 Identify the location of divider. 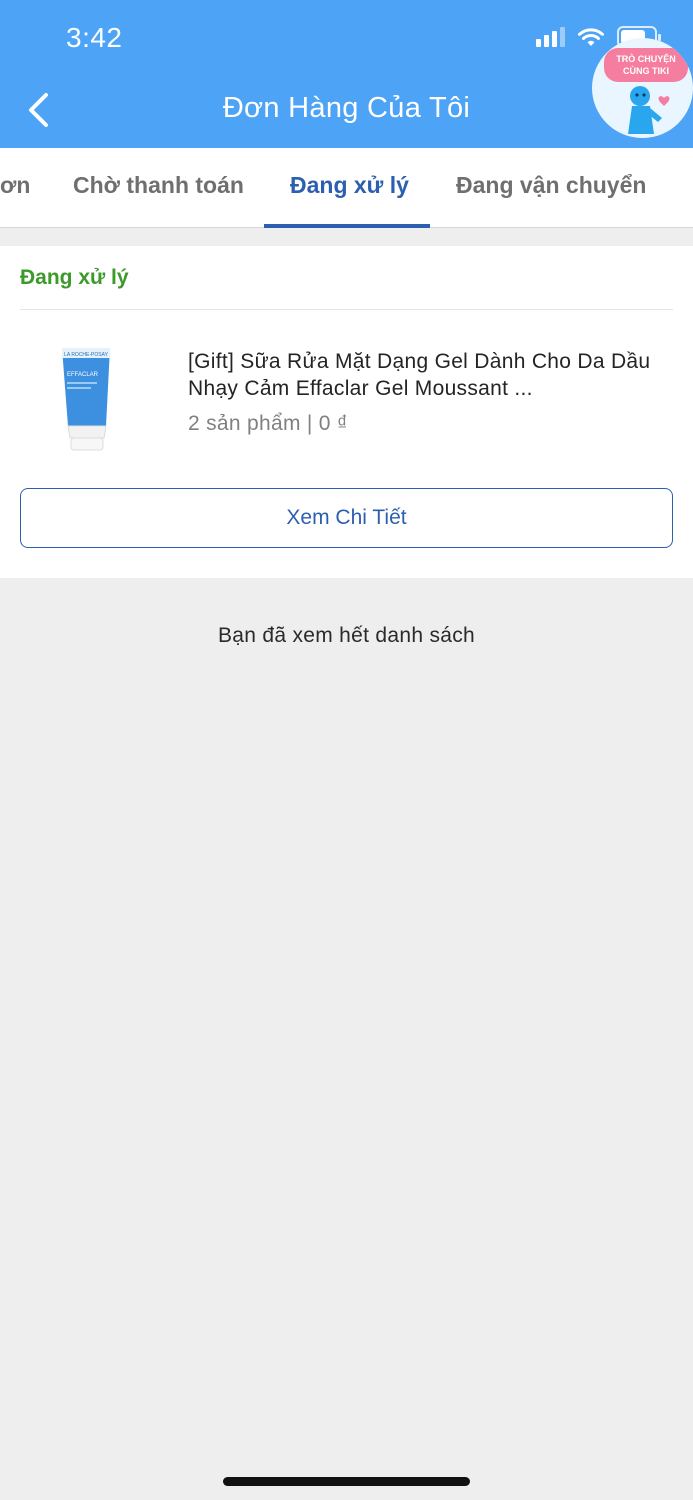
(346, 309).